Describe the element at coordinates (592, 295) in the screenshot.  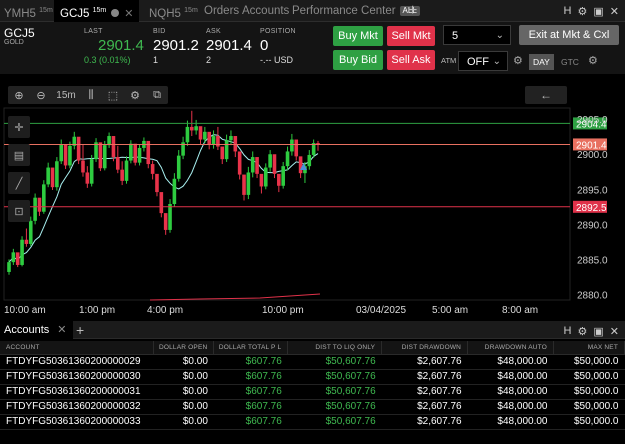
I see `price-axis-label: 2880.0` at that location.